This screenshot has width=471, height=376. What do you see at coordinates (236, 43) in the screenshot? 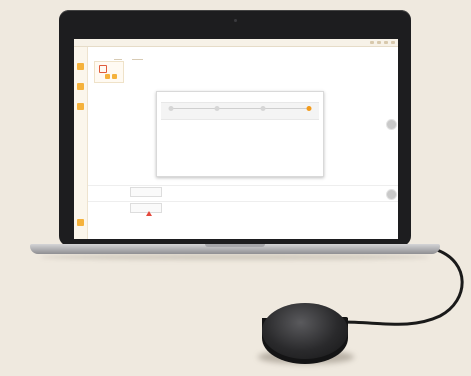
I see `app-header` at bounding box center [236, 43].